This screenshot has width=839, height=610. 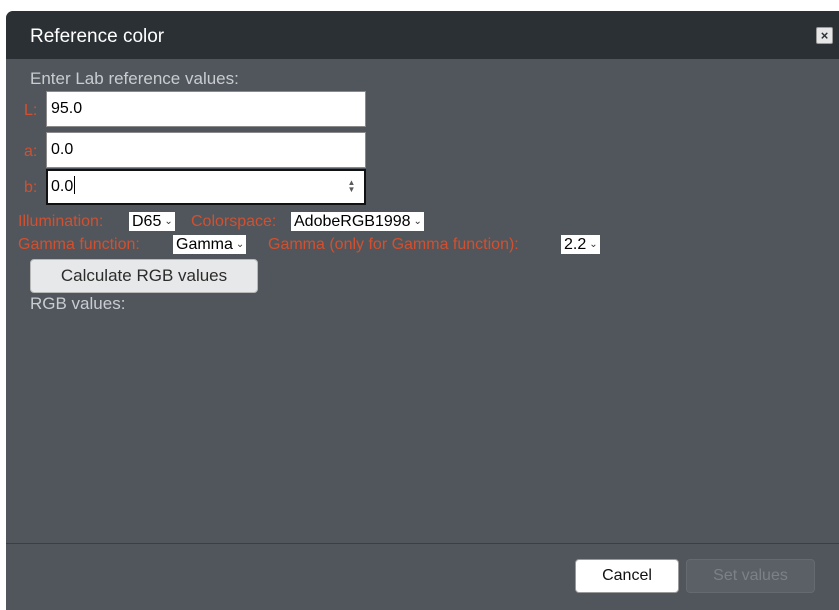 I want to click on a-value: 0.0, so click(x=62, y=149).